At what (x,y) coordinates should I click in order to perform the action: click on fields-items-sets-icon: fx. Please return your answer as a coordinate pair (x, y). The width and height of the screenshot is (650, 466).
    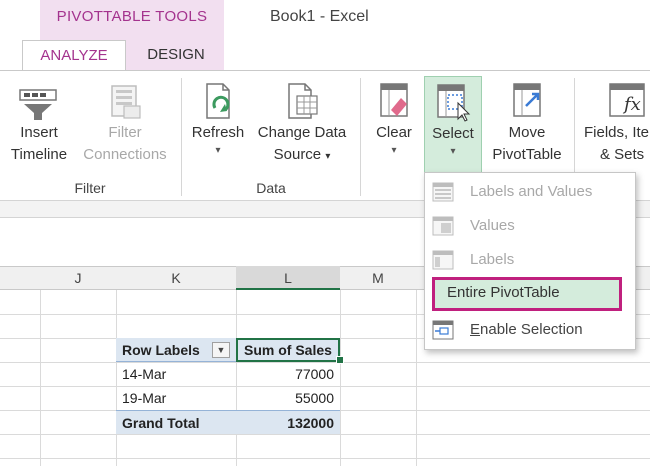
    Looking at the image, I should click on (627, 100).